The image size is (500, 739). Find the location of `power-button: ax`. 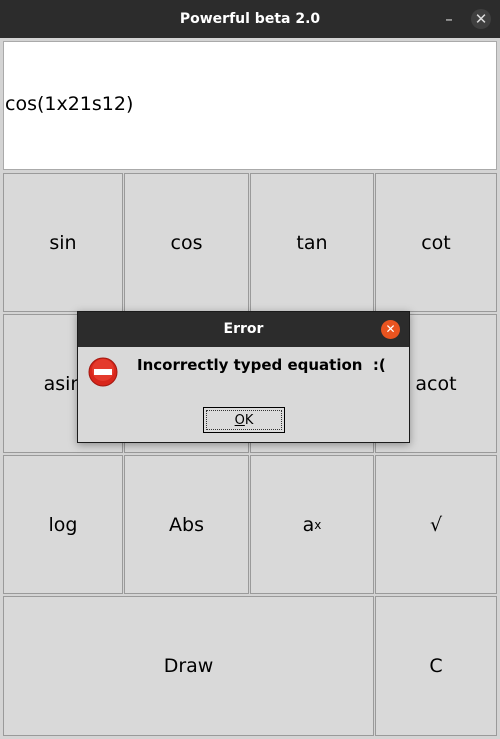

power-button: ax is located at coordinates (312, 524).